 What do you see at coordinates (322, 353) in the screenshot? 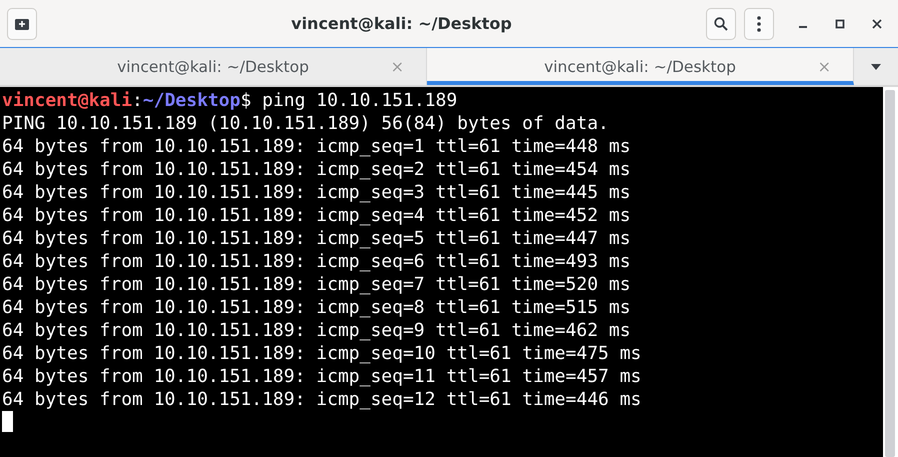
I see `output-line: 64 bytes from 10.10.151.189: icmp_seq=10 ttl=61 time=475 ms` at bounding box center [322, 353].